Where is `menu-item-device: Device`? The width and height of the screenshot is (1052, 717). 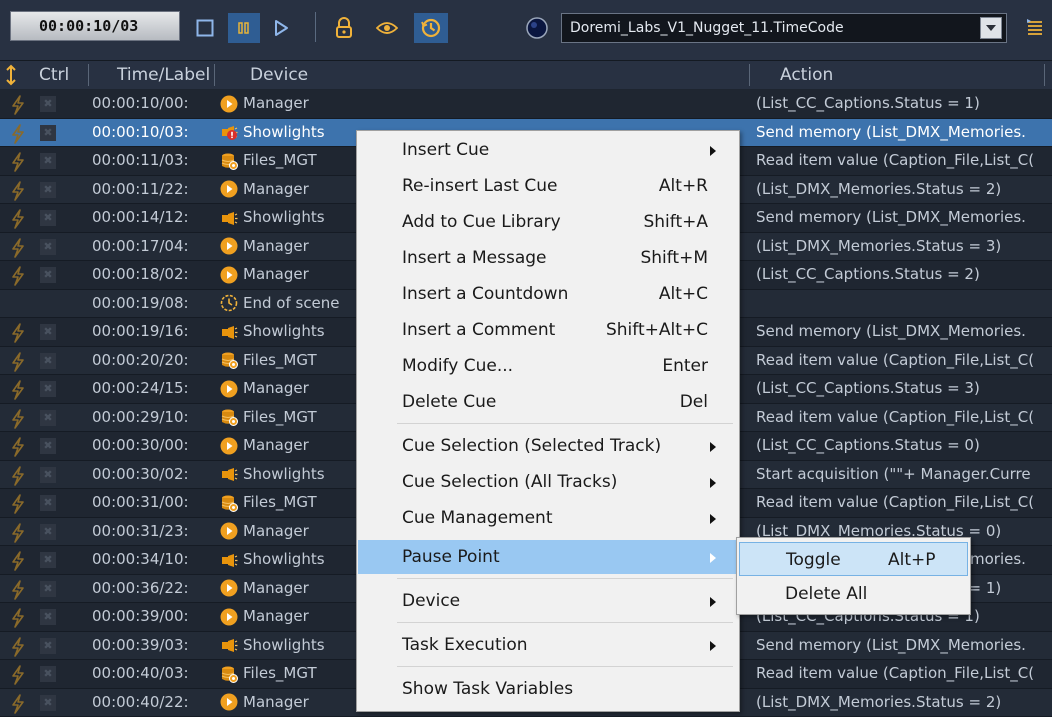 menu-item-device: Device is located at coordinates (548, 601).